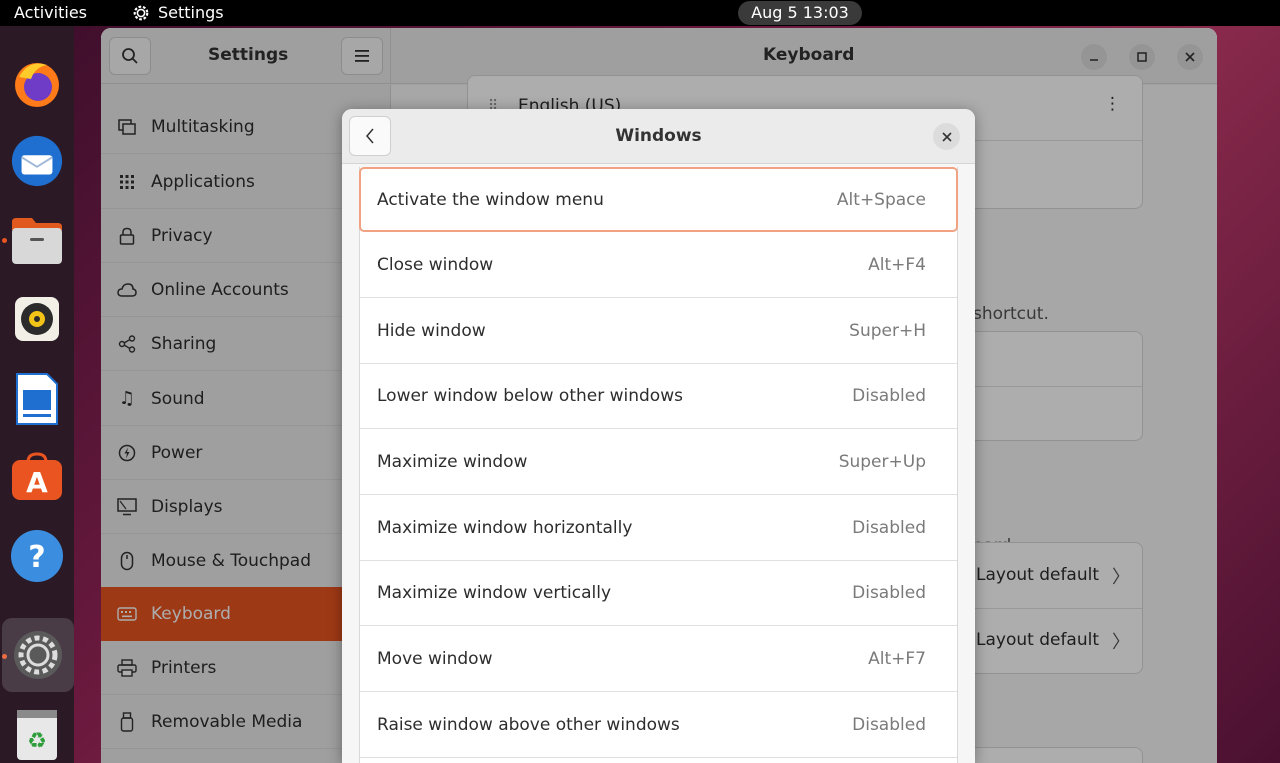  What do you see at coordinates (881, 199) in the screenshot?
I see `shortcut-accel: Alt+Space` at bounding box center [881, 199].